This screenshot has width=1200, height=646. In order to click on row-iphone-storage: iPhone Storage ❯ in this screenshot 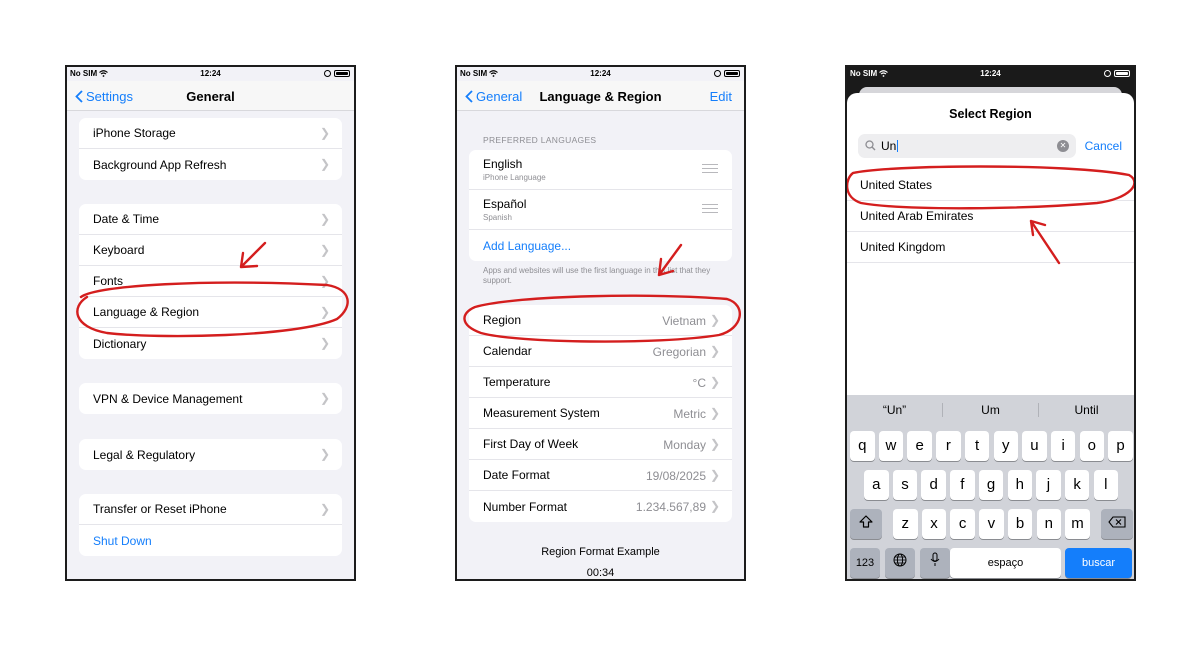, I will do `click(210, 133)`.